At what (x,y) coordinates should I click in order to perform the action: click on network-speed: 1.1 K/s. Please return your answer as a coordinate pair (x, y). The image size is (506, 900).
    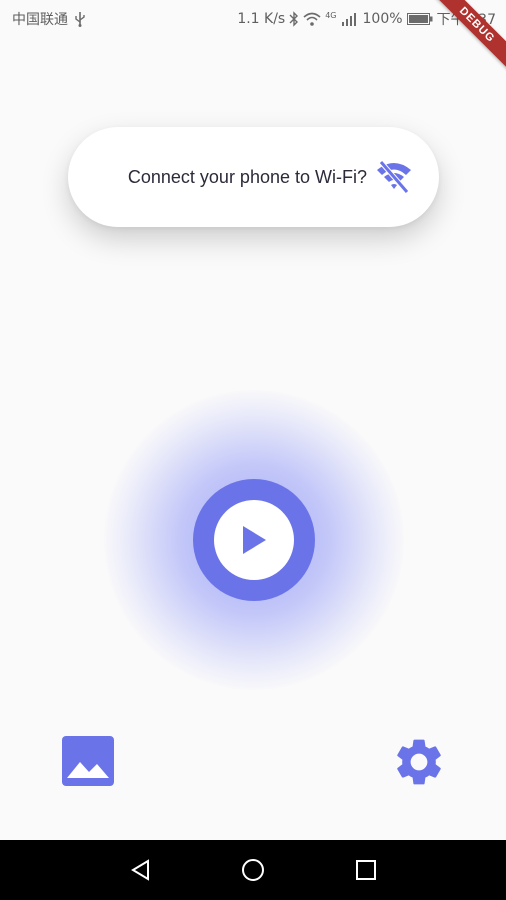
    Looking at the image, I should click on (261, 19).